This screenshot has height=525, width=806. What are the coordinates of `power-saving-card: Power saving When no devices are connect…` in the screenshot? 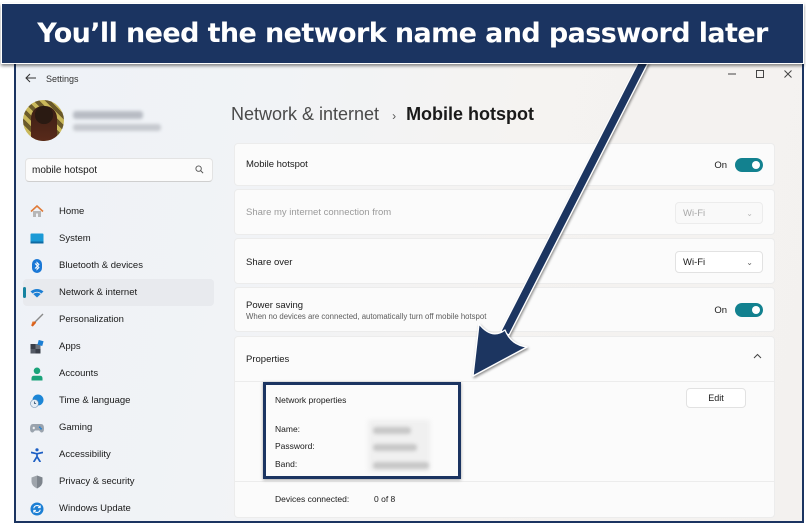 It's located at (504, 309).